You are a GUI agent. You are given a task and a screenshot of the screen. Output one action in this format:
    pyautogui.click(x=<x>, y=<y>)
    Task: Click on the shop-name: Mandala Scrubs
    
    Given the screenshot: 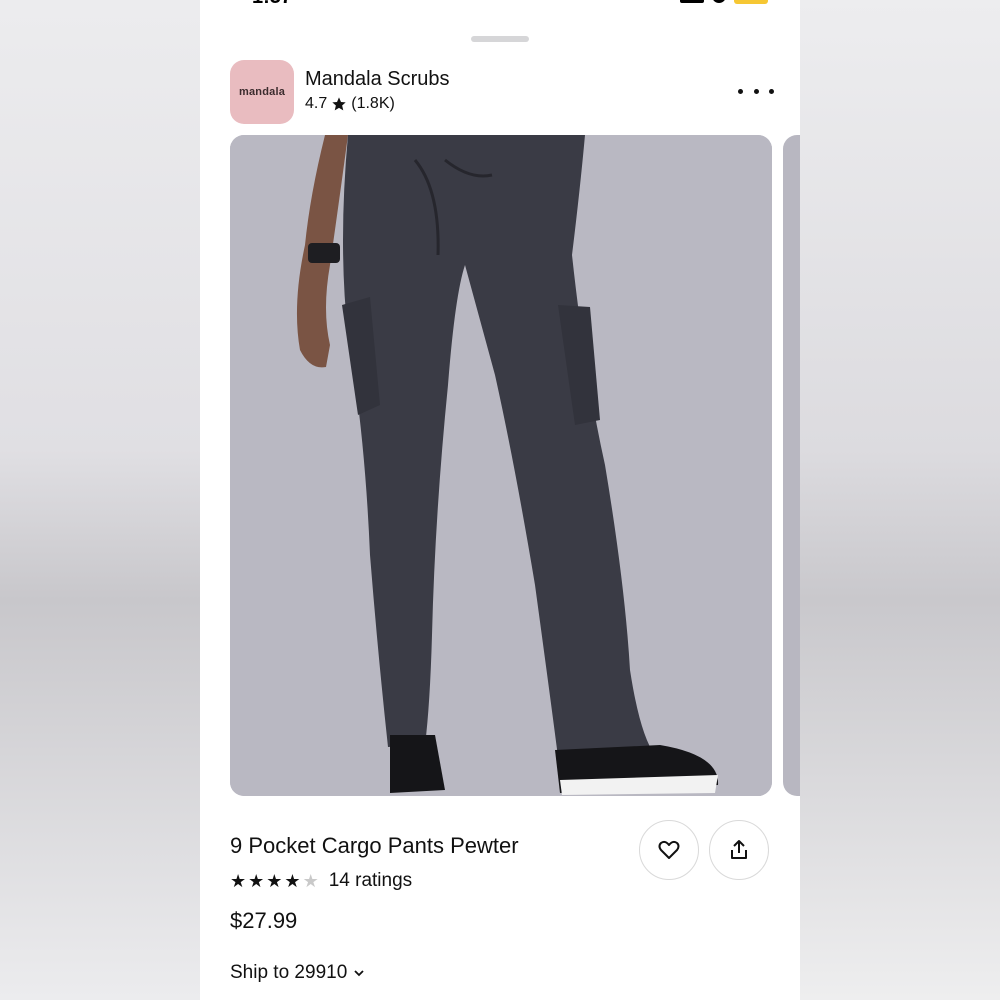 What is the action you would take?
    pyautogui.click(x=377, y=79)
    